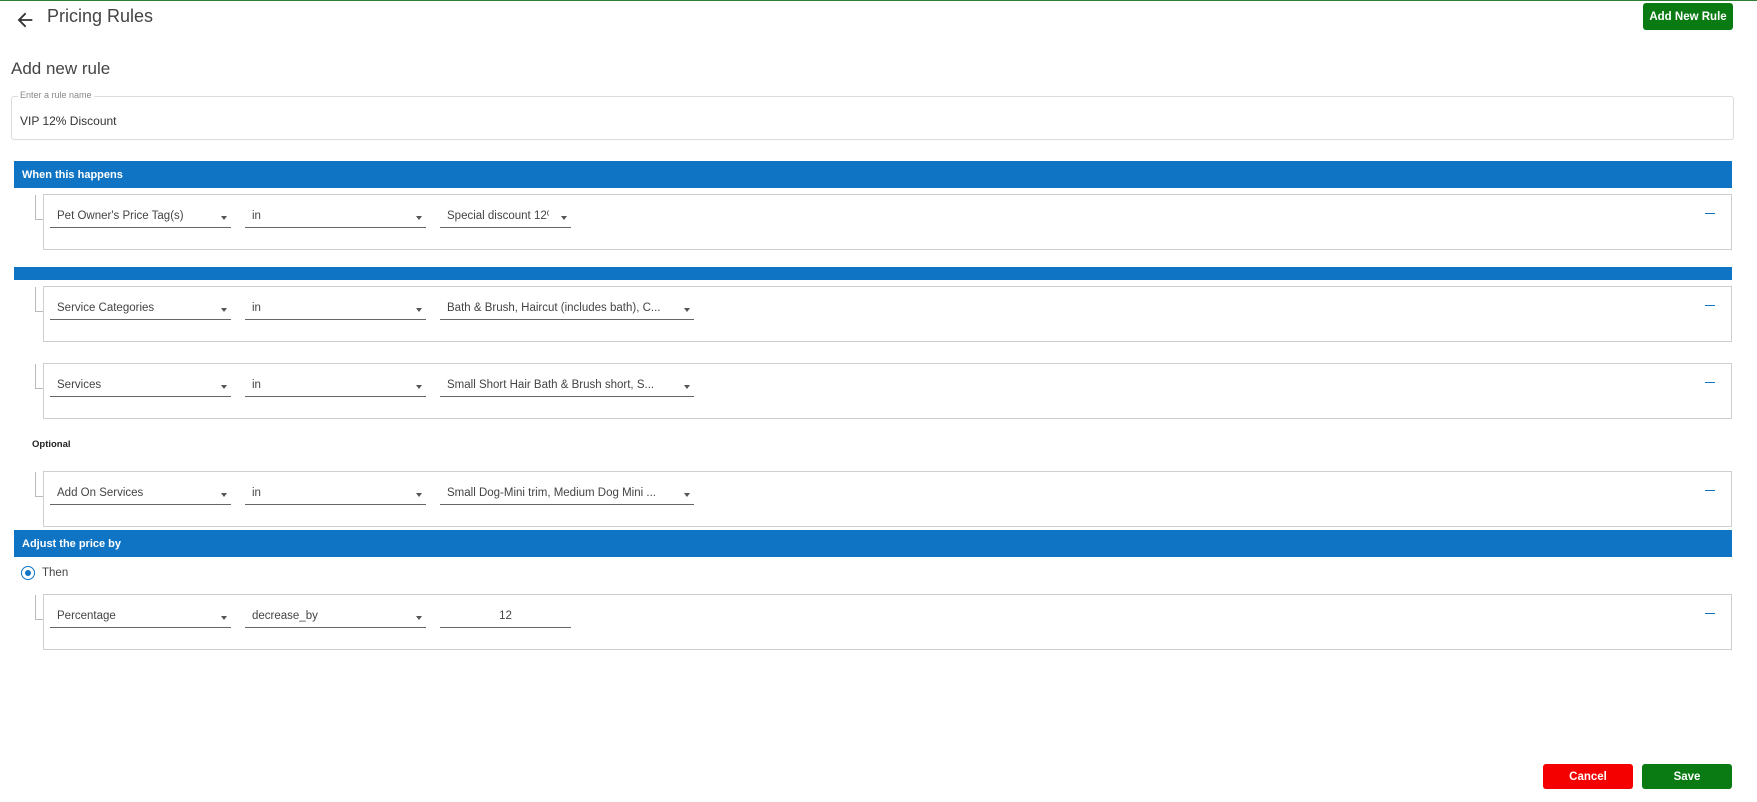 The height and width of the screenshot is (802, 1757). Describe the element at coordinates (335, 618) in the screenshot. I see `action-operator-select: decrease_by` at that location.